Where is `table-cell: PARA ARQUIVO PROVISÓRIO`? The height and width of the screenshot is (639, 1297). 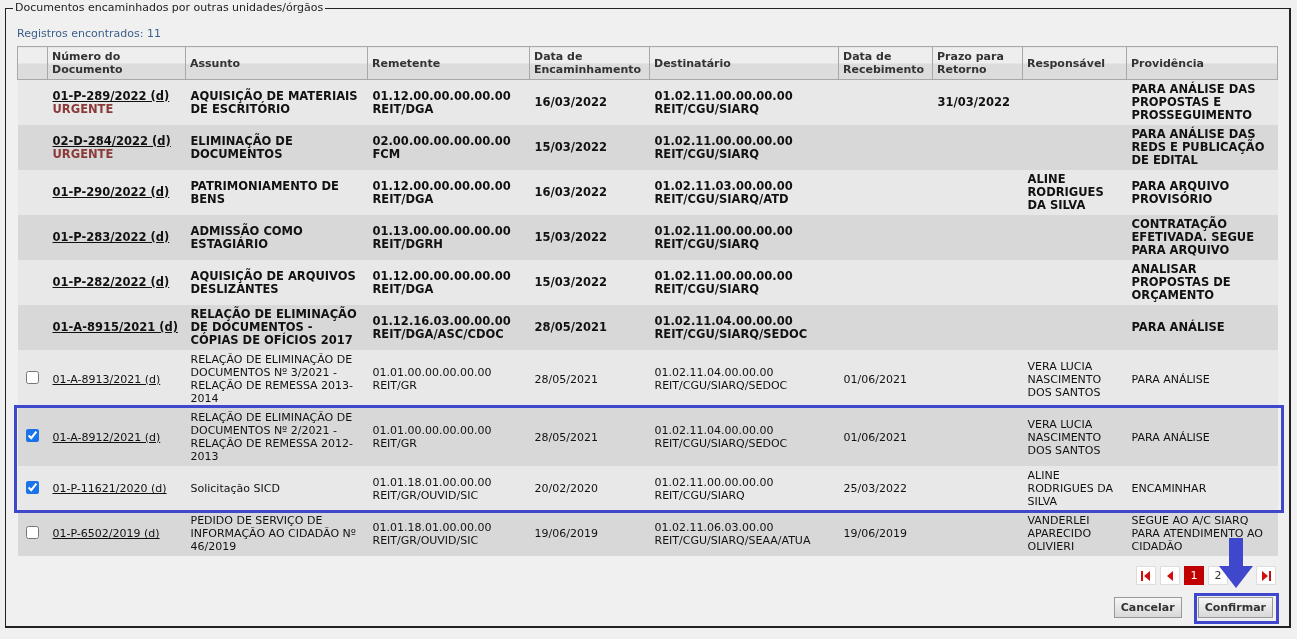 table-cell: PARA ARQUIVO PROVISÓRIO is located at coordinates (1202, 192).